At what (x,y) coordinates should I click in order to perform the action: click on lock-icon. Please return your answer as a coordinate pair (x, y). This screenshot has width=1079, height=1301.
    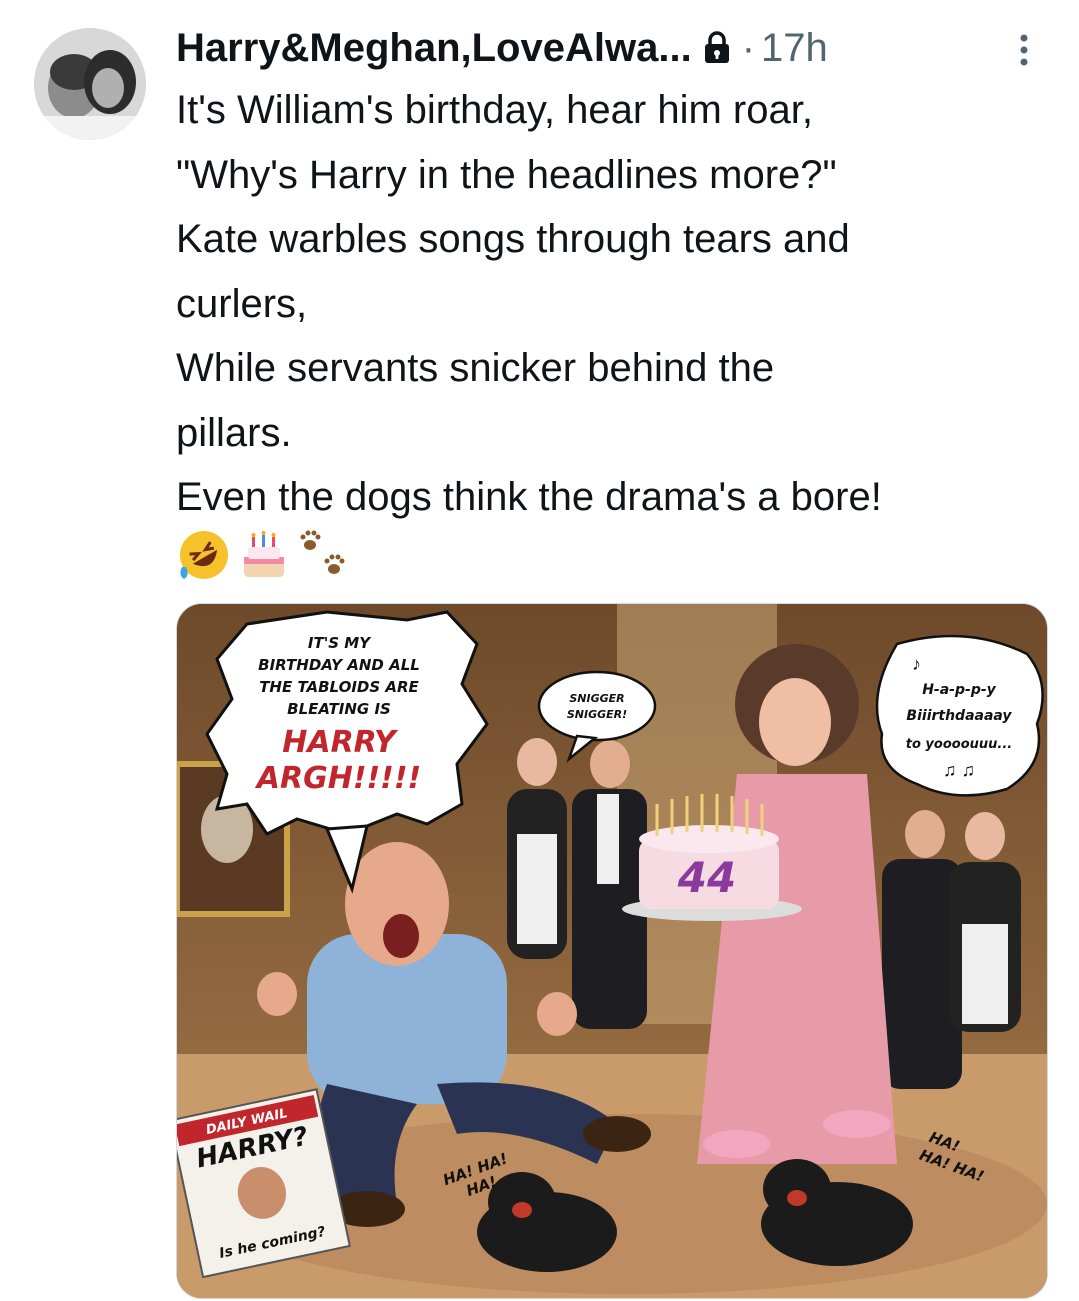
    Looking at the image, I should click on (717, 48).